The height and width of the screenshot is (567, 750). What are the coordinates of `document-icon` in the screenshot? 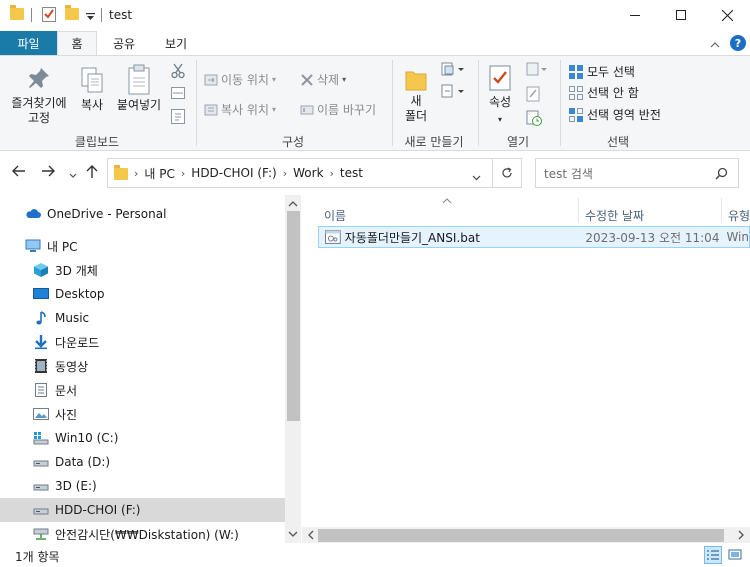 It's located at (41, 390).